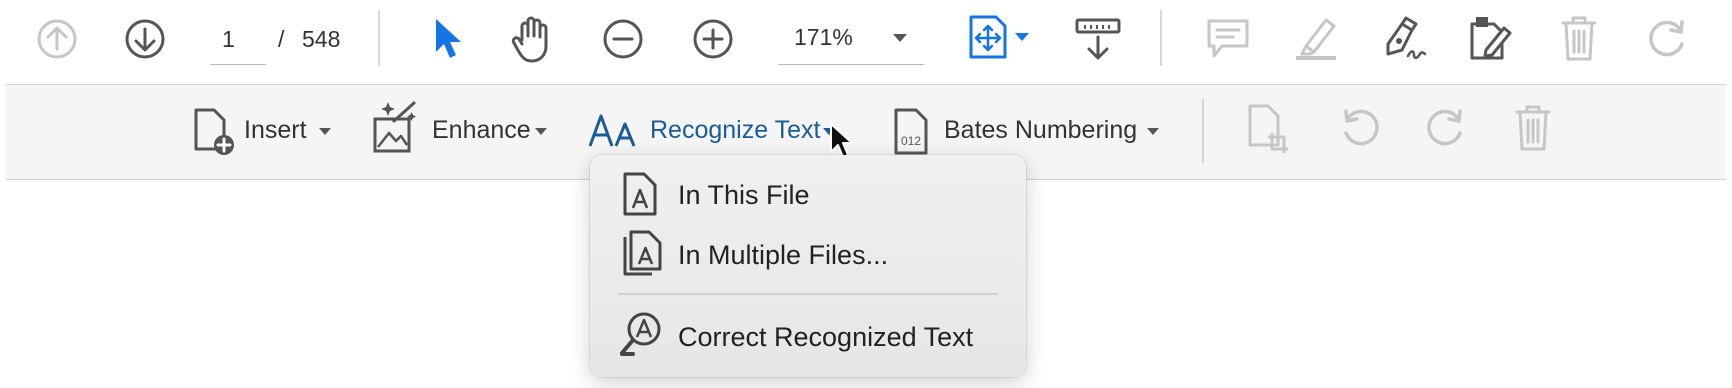 This screenshot has width=1732, height=388. I want to click on enhance-button: Enhance, so click(462, 129).